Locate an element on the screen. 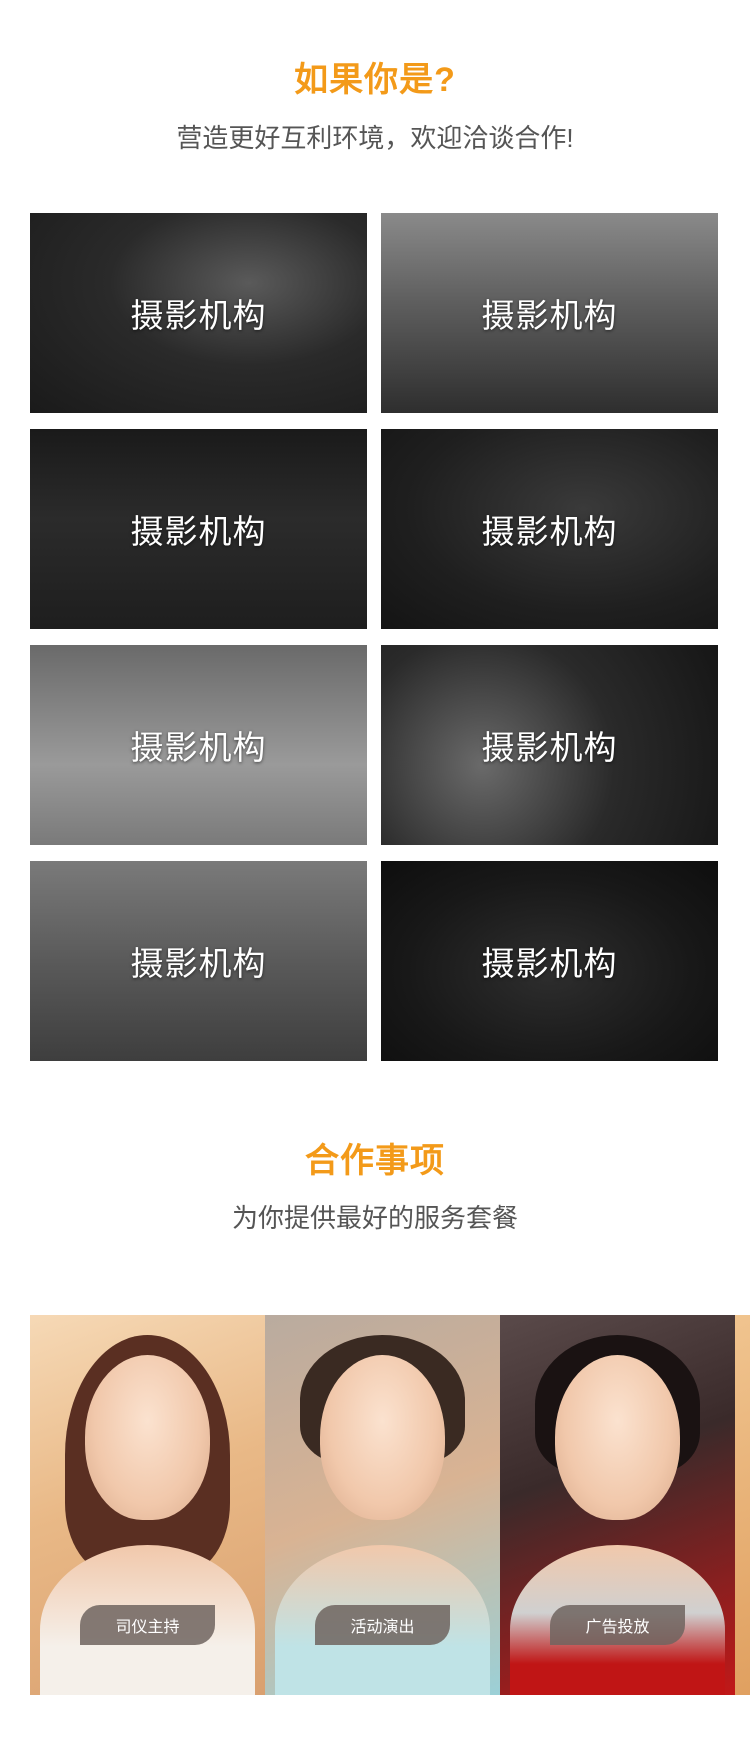 This screenshot has width=750, height=1760. service-card-partial is located at coordinates (742, 1505).